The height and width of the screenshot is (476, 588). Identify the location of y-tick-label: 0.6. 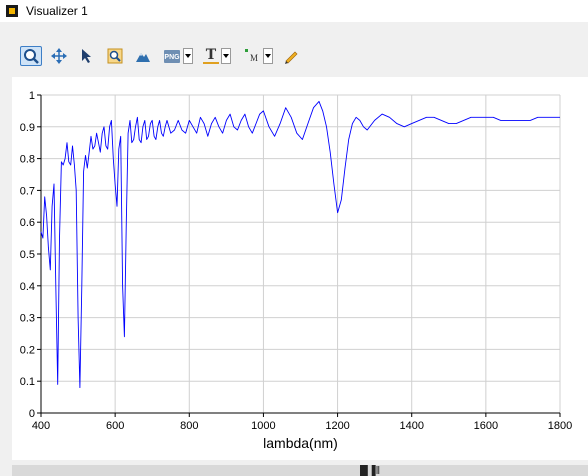
(27, 223).